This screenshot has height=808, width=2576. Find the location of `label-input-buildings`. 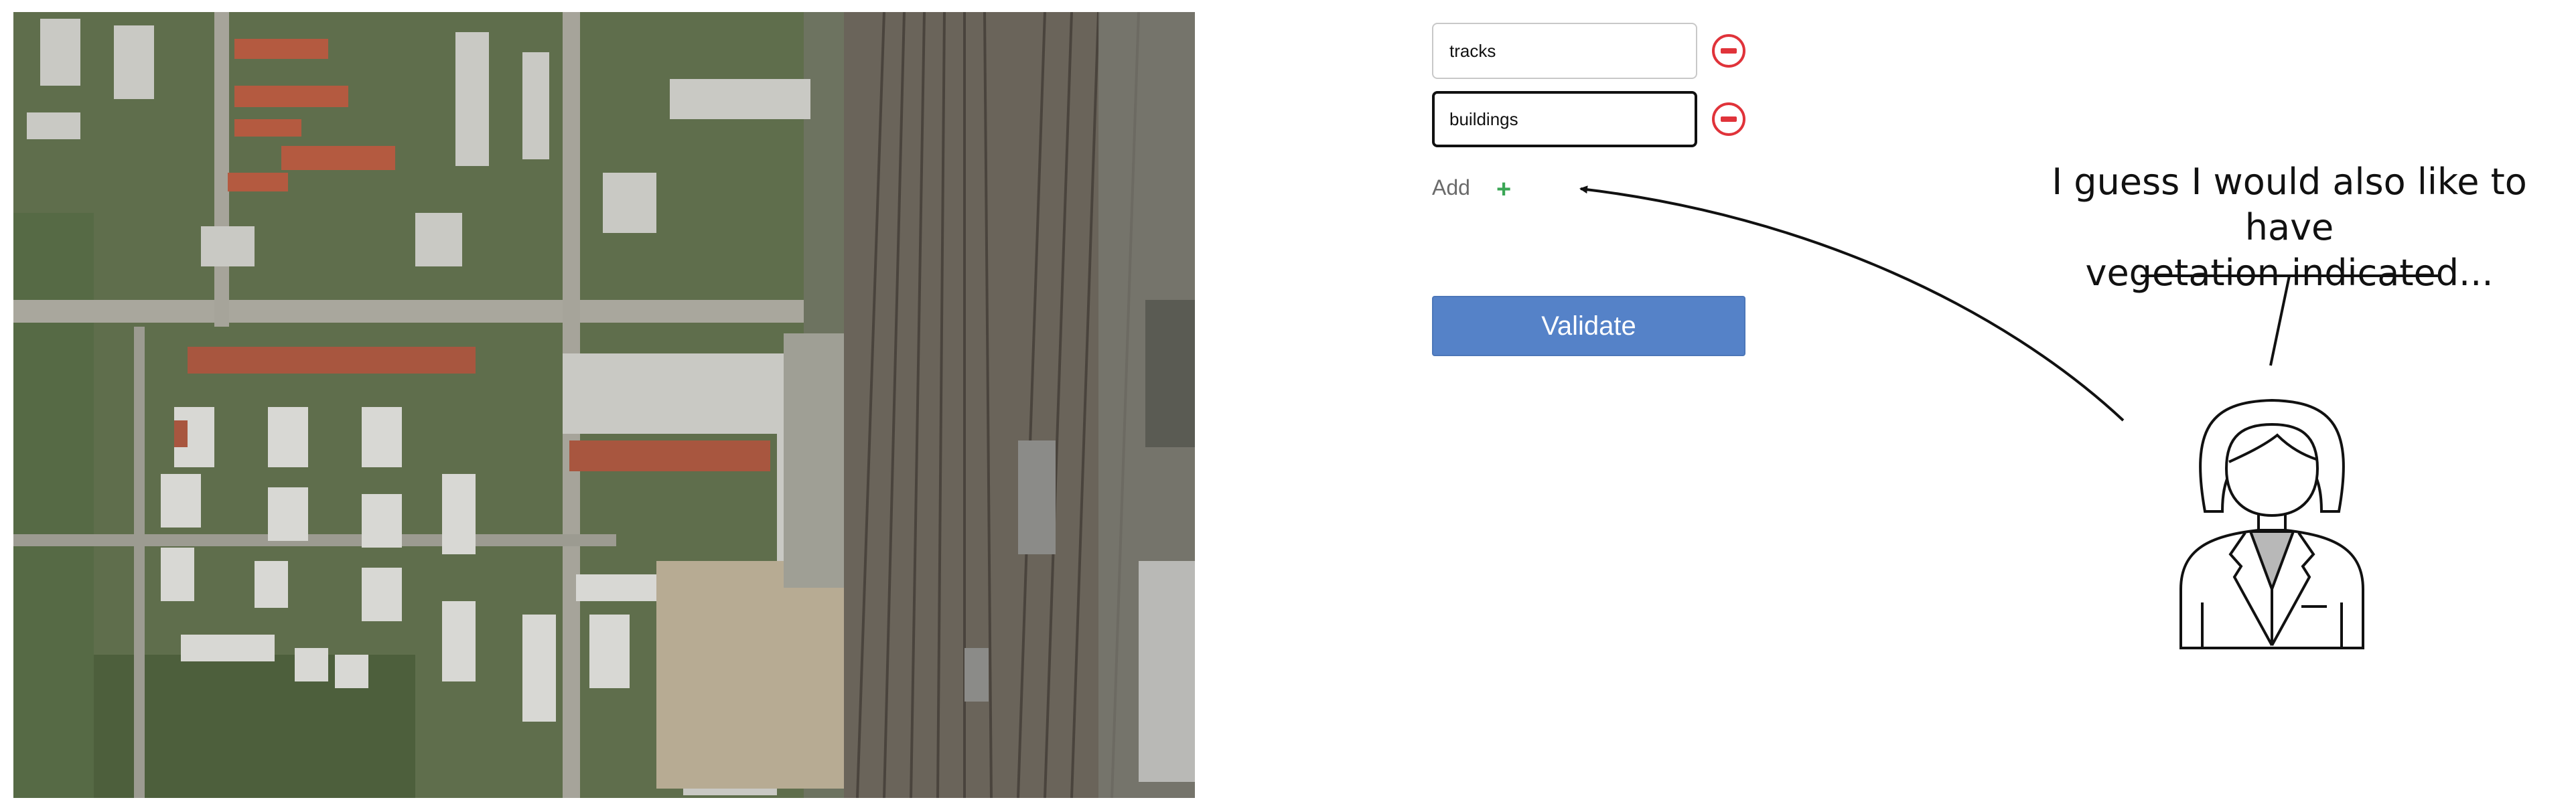

label-input-buildings is located at coordinates (1564, 119).